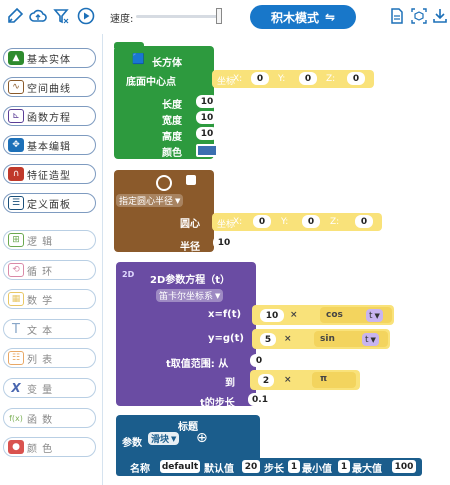  Describe the element at coordinates (370, 339) in the screenshot. I see `y-variable-dropdown: t ▼` at that location.